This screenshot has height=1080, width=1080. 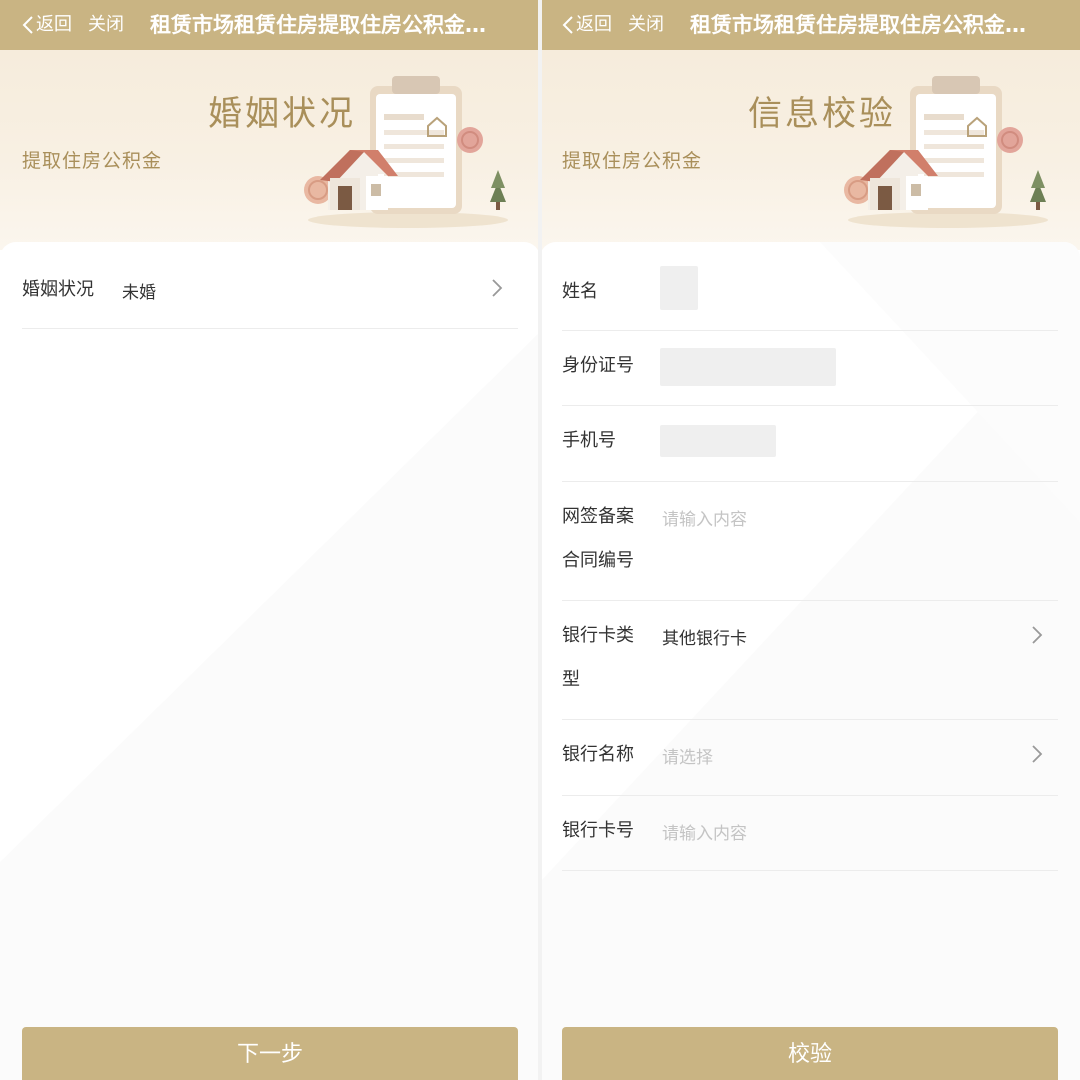 I want to click on card-type-row: 银行卡类 型 其他银行卡, so click(x=810, y=660).